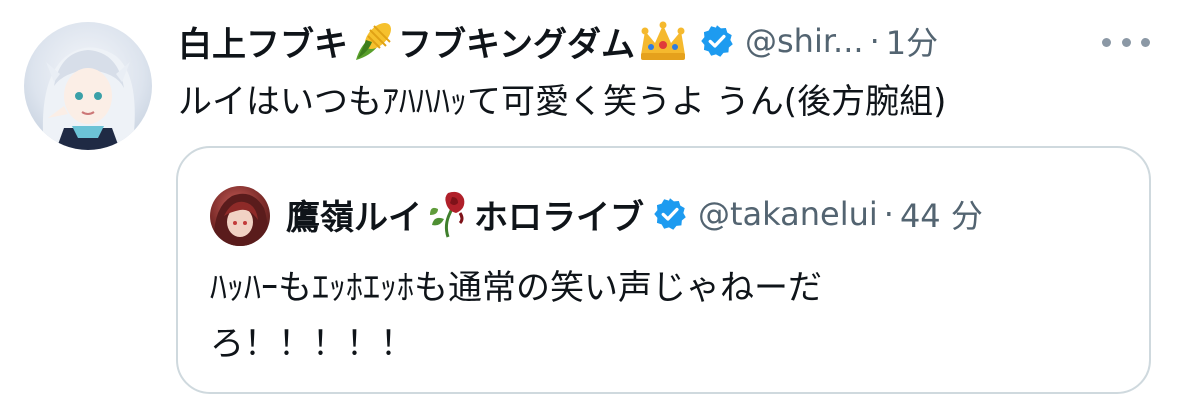  Describe the element at coordinates (941, 216) in the screenshot. I see `quoted-tweet-timestamp: 44 分` at that location.